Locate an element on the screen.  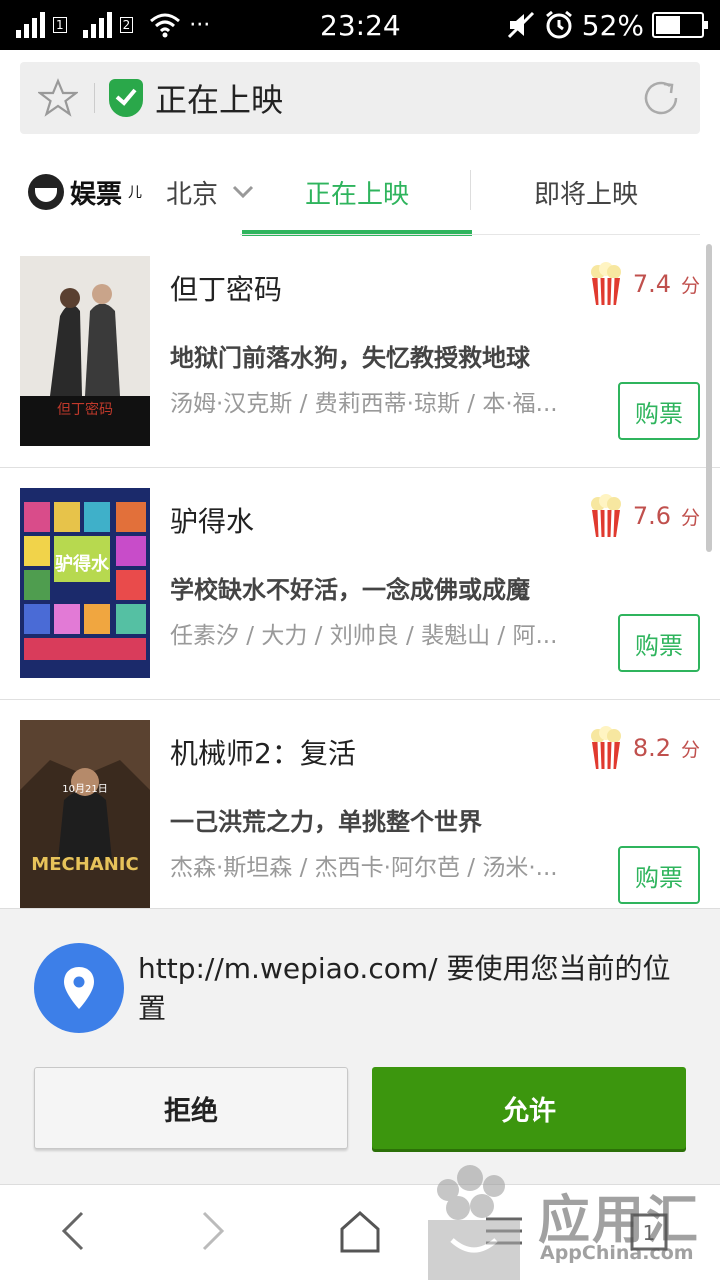
movie-poster: 但丁密码 is located at coordinates (85, 351).